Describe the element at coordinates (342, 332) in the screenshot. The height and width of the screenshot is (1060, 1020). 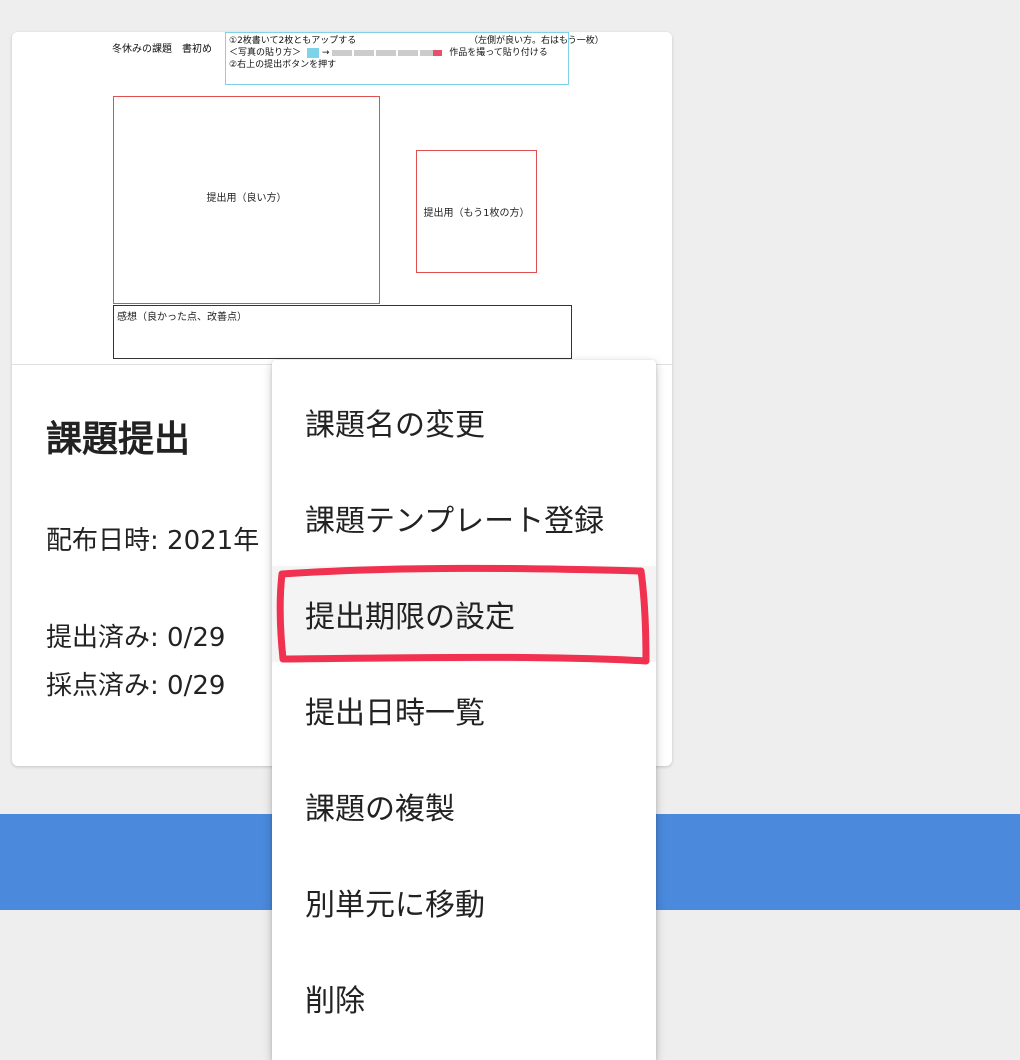
I see `impressions-box: 感想（良かった点、改善点）` at that location.